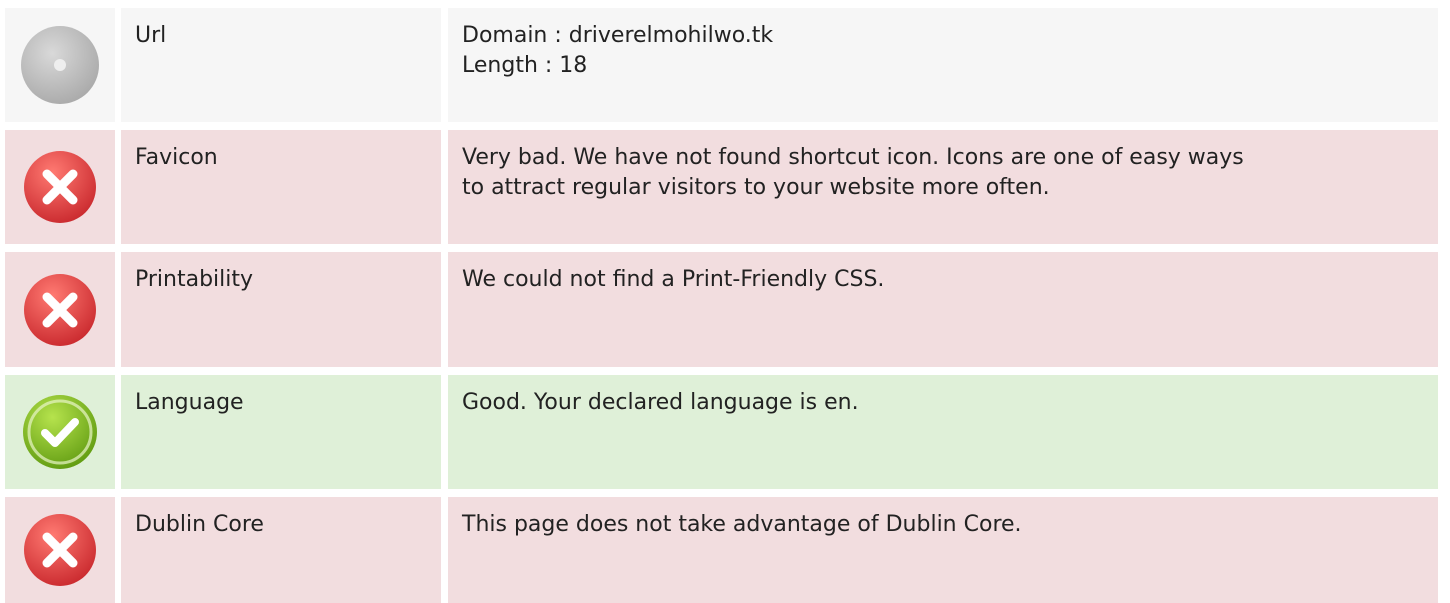 This screenshot has width=1450, height=603. I want to click on url-domain-text: Domain : driverelmohilwo.tk, so click(618, 35).